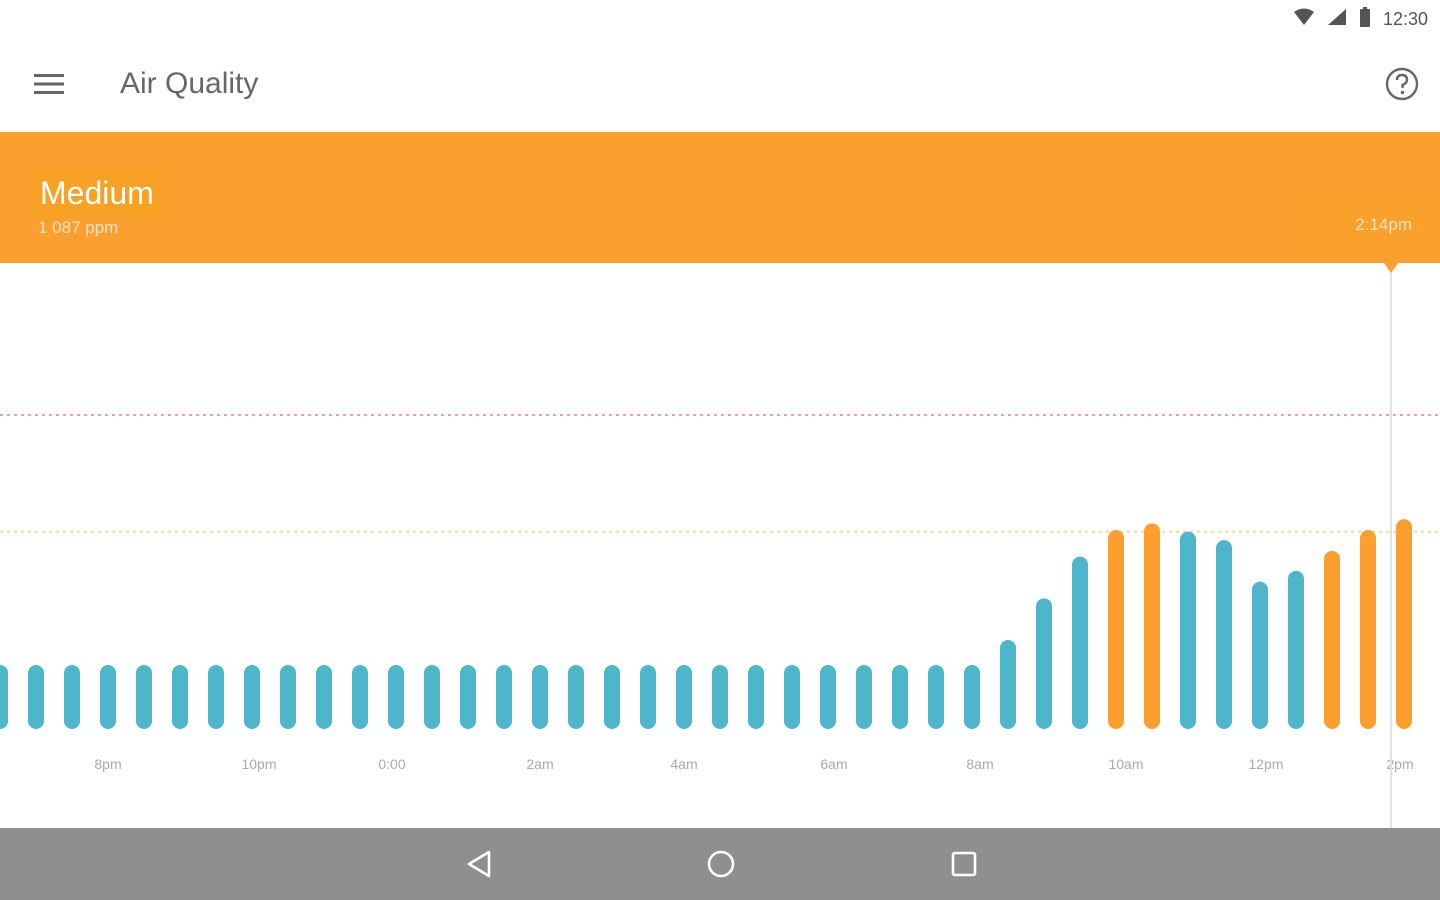 The height and width of the screenshot is (900, 1440). I want to click on air-quality-banner: Medium 1 087 ppm 2:14pm, so click(720, 197).